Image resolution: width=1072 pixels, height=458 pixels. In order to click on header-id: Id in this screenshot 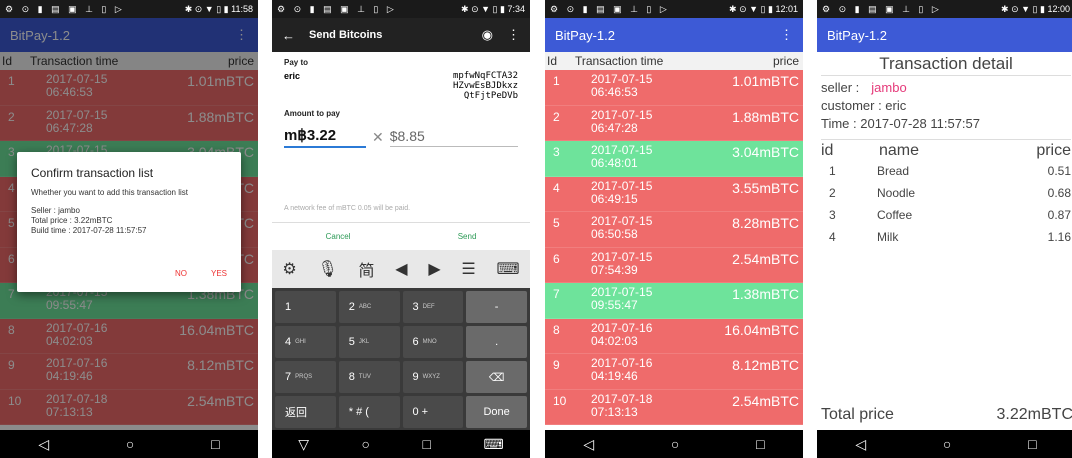, I will do `click(552, 61)`.